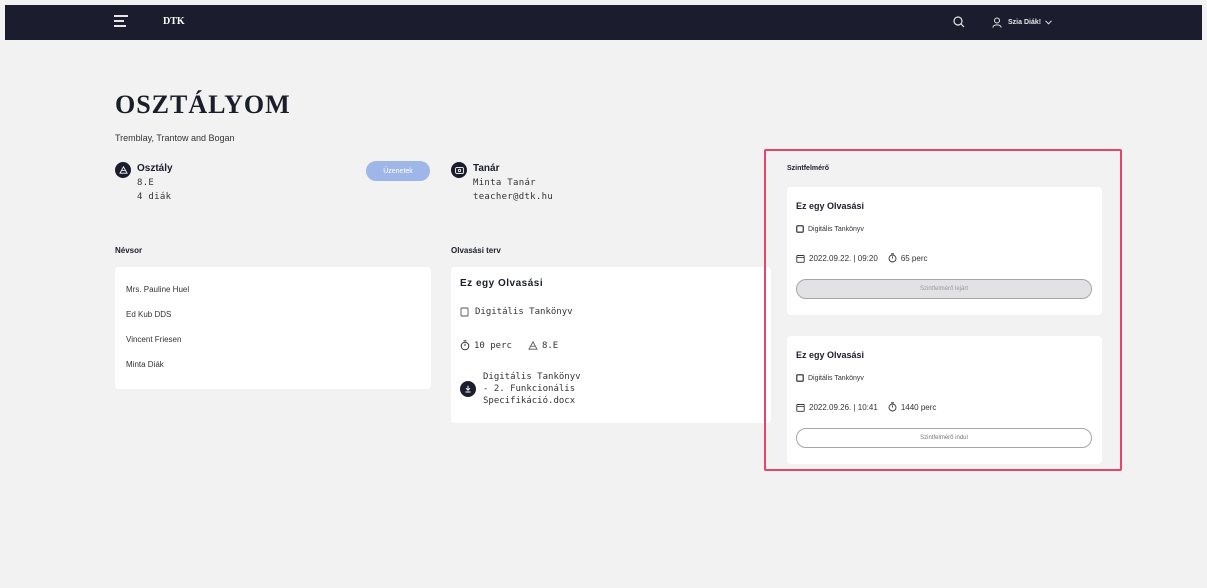  What do you see at coordinates (398, 171) in the screenshot?
I see `messages-button: Üzenetek` at bounding box center [398, 171].